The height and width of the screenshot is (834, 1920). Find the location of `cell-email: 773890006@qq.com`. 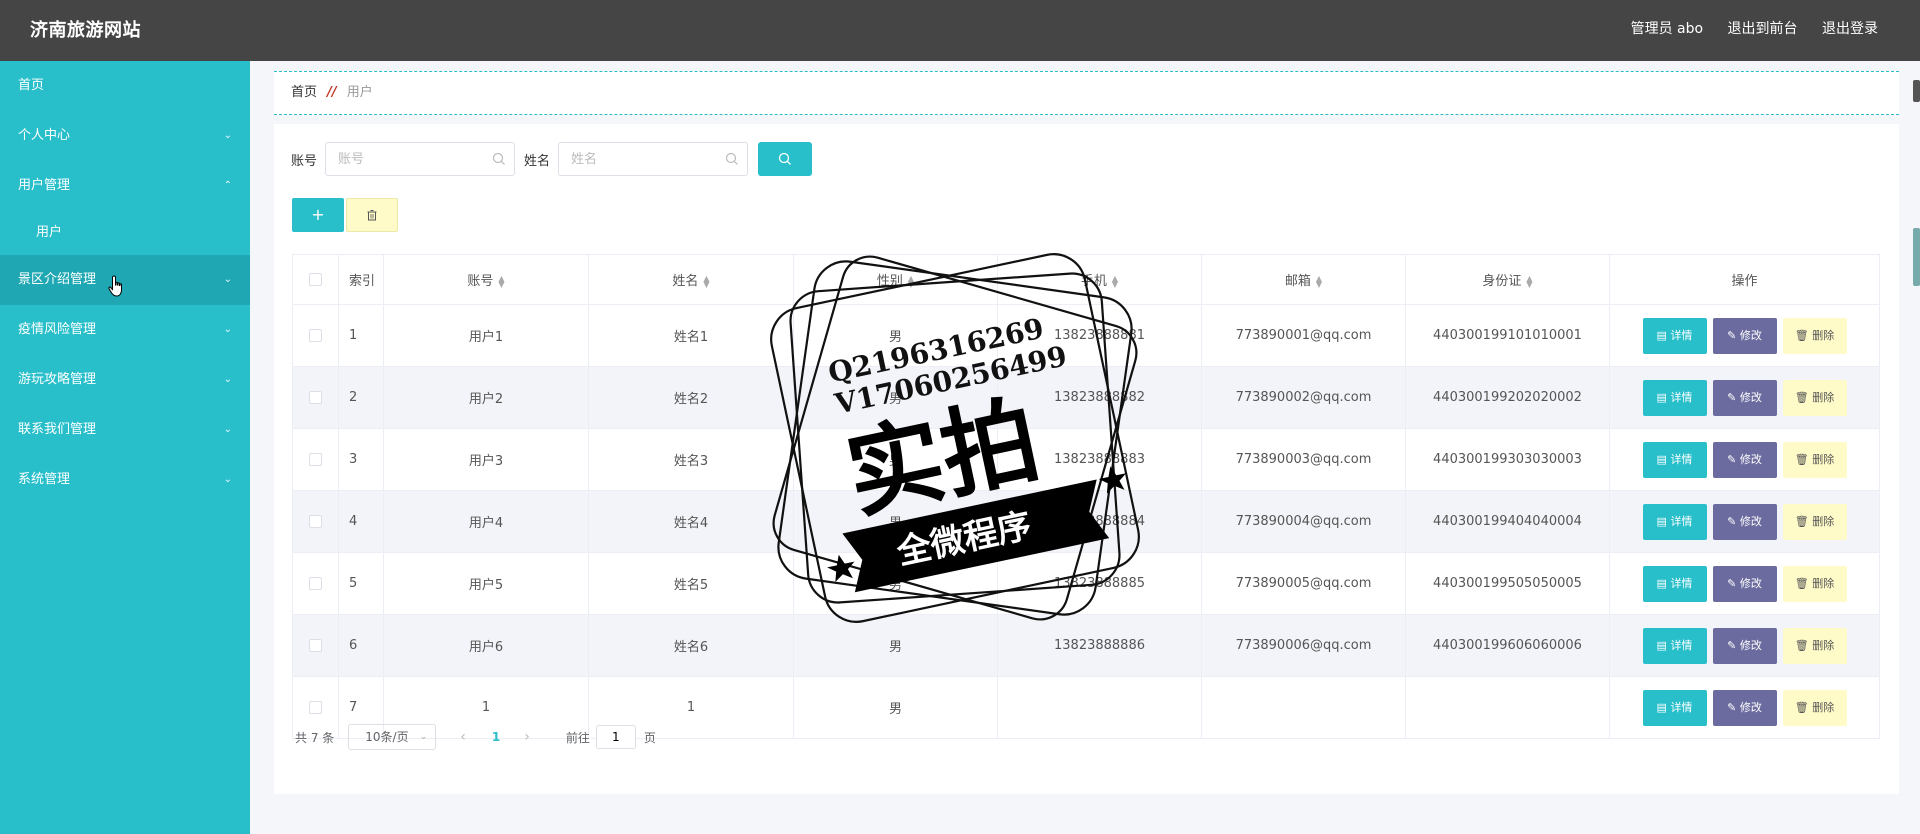

cell-email: 773890006@qq.com is located at coordinates (1303, 645).